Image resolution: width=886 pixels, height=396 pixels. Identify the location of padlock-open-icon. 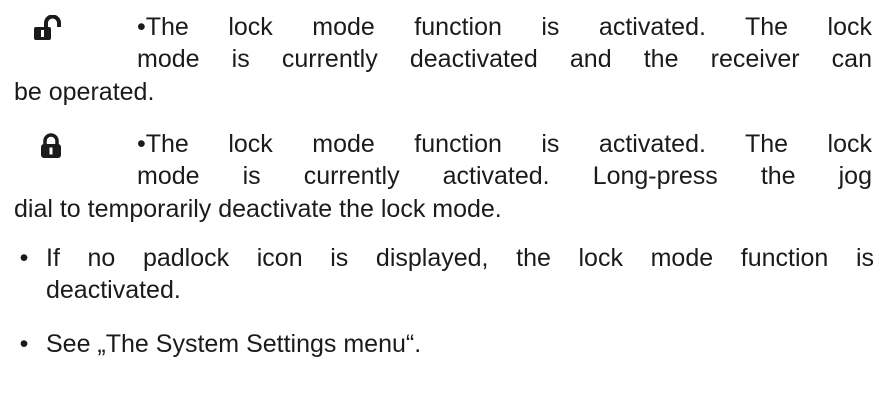
(75, 27).